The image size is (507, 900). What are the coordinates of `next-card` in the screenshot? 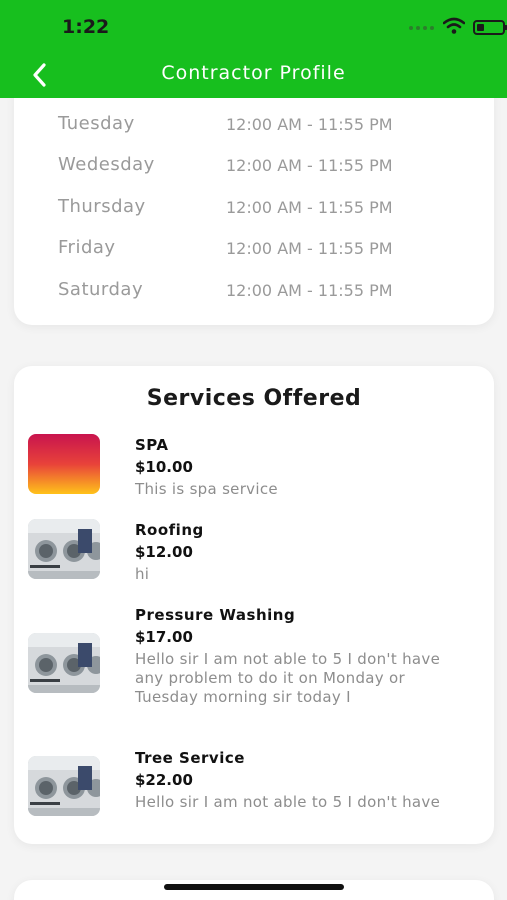 It's located at (254, 890).